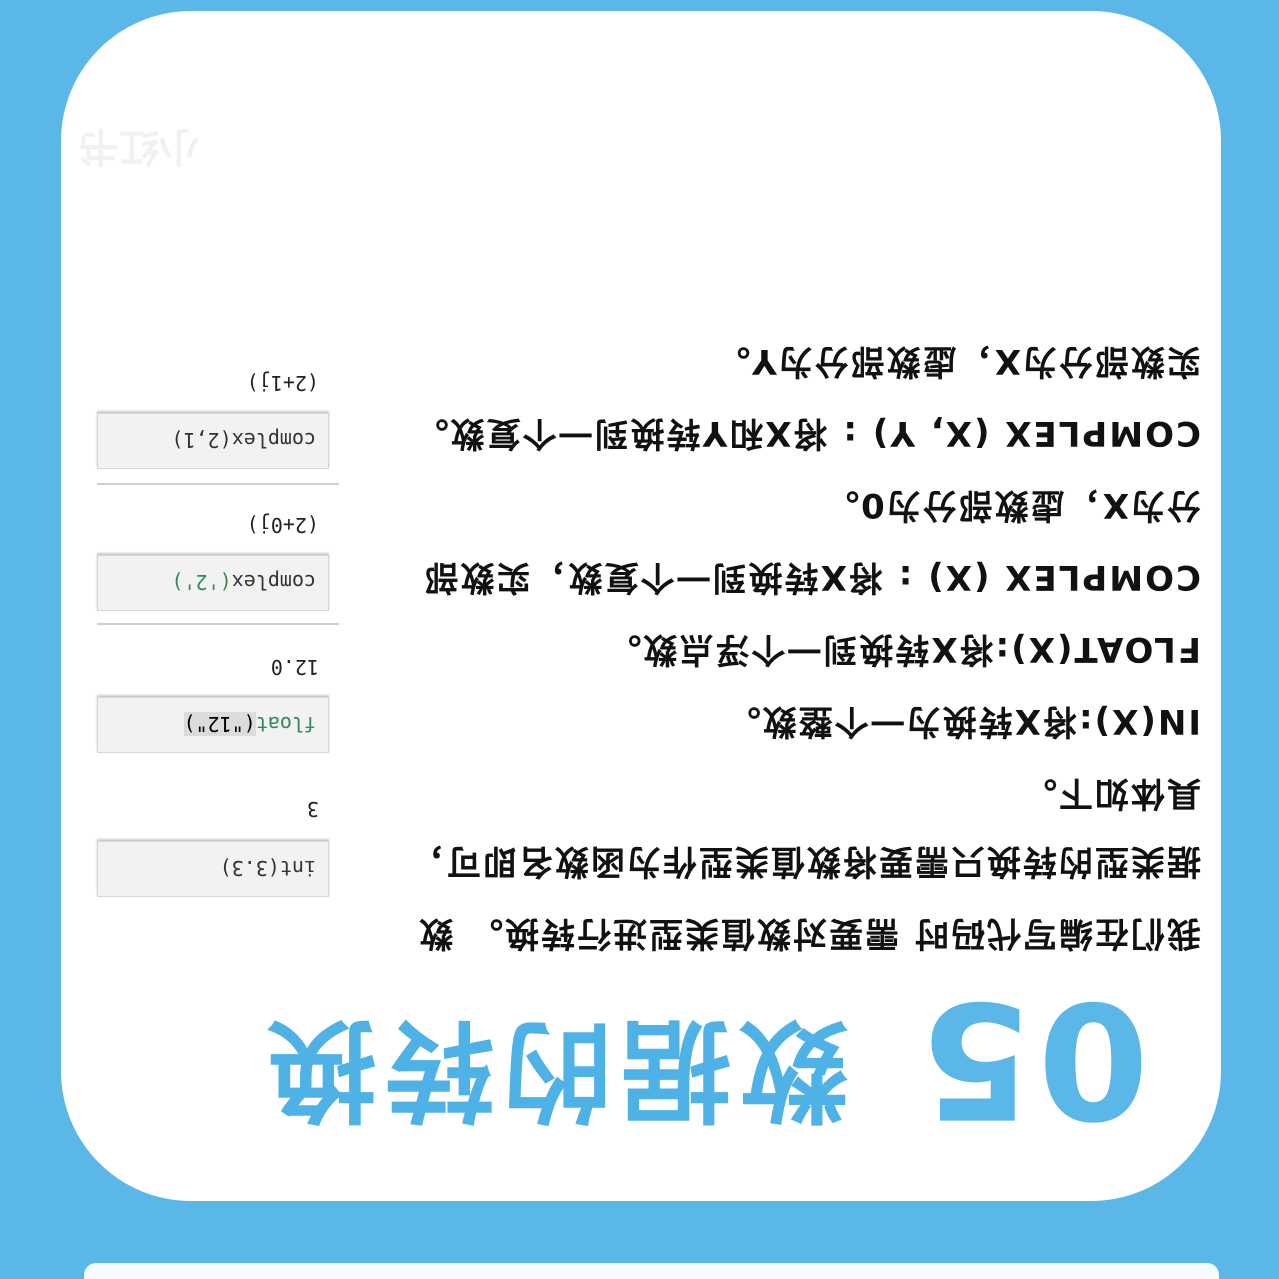 Image resolution: width=1279 pixels, height=1279 pixels. I want to click on bottom-strip, so click(651, 1271).